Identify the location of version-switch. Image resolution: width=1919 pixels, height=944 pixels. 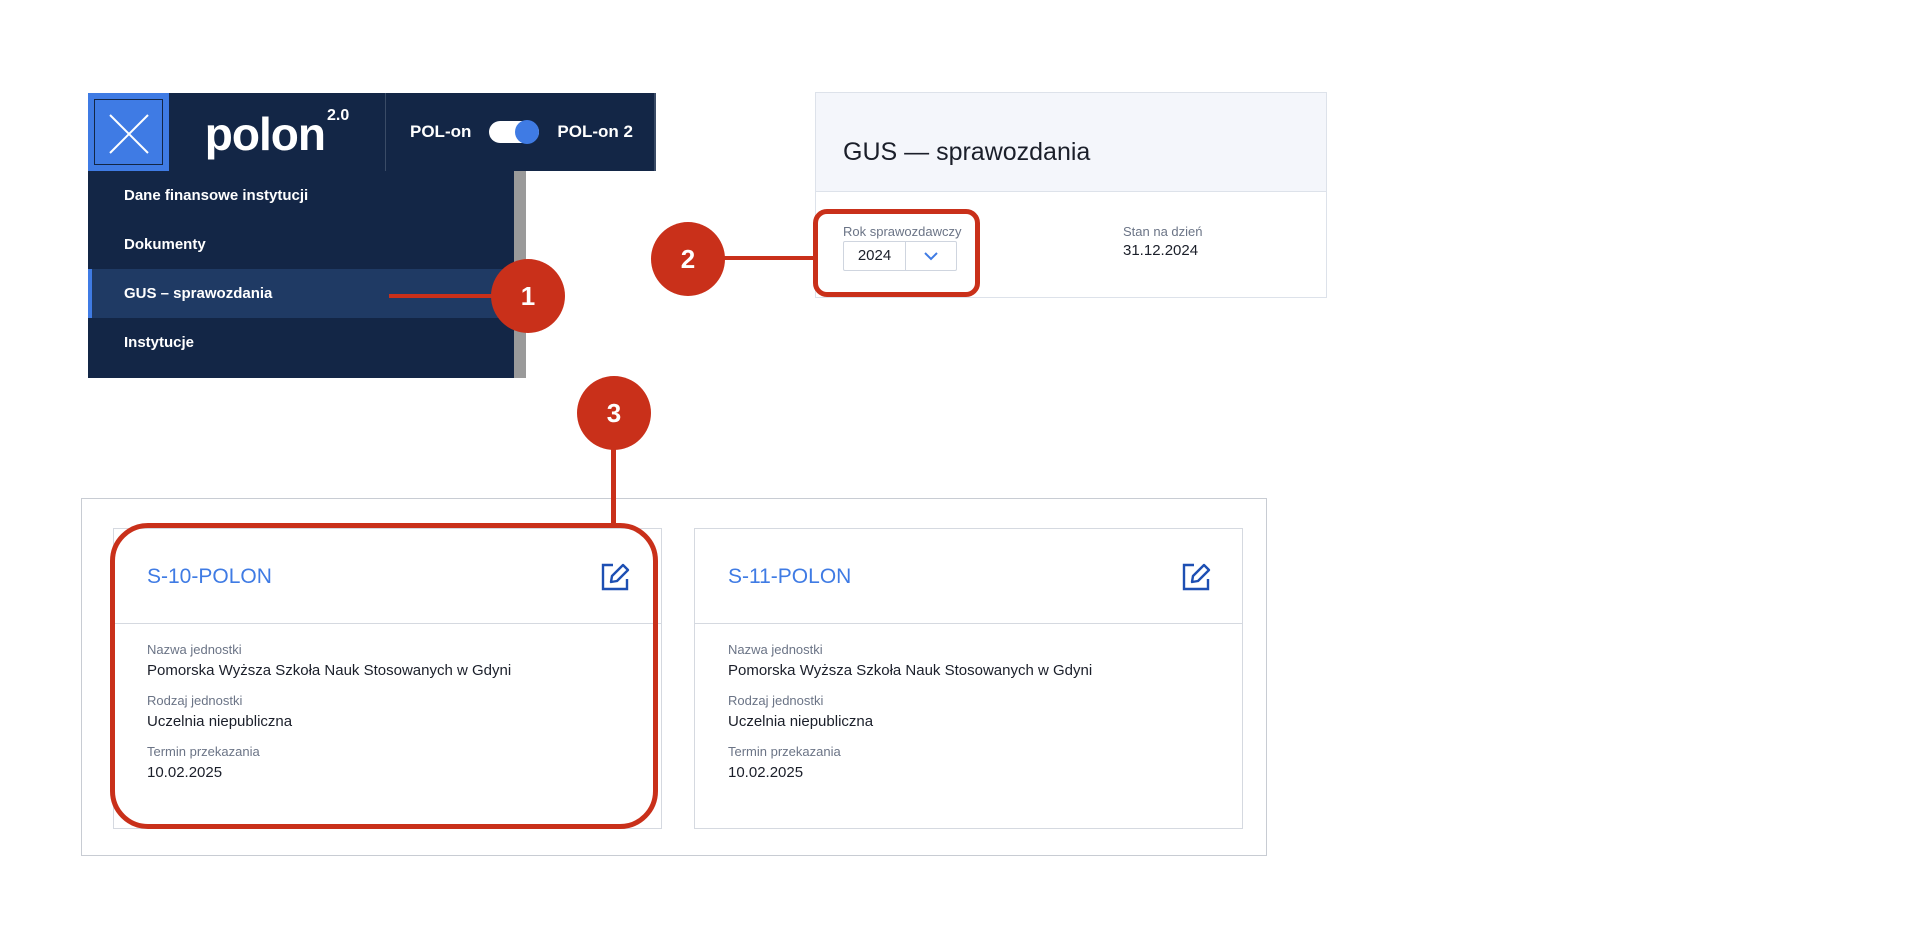
(514, 132).